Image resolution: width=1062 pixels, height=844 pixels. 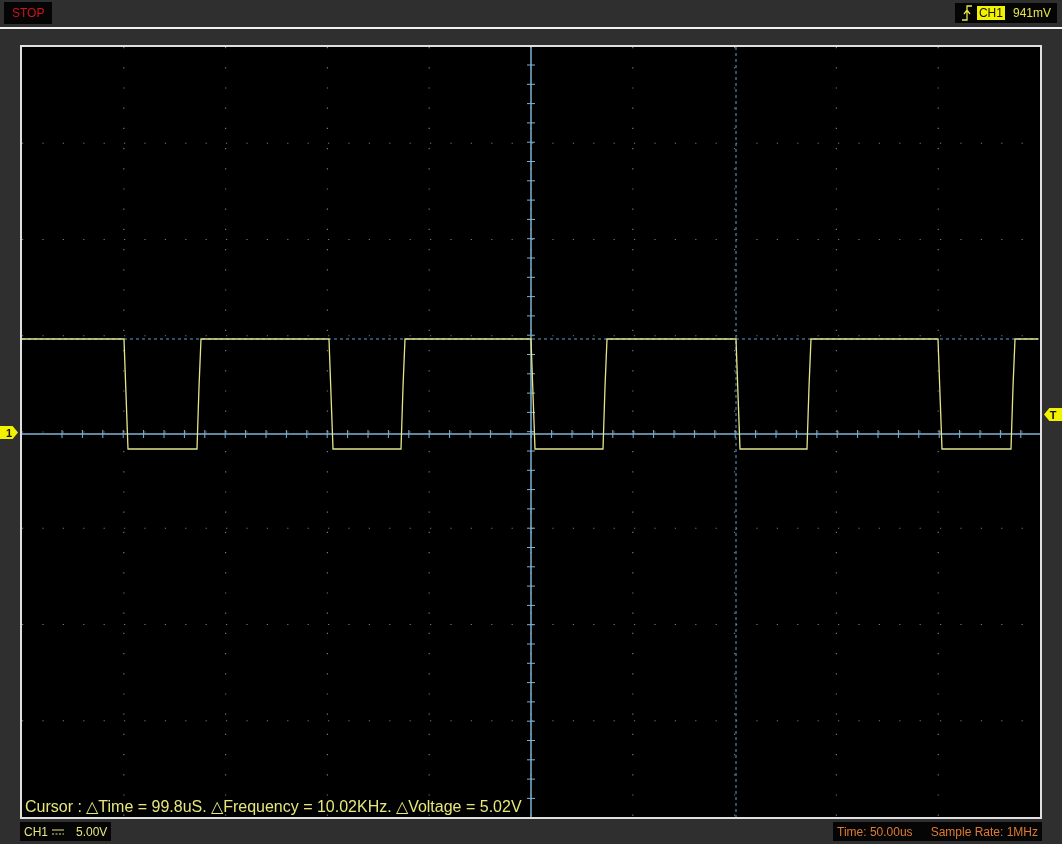 I want to click on channel-marker: 1, so click(x=9, y=432).